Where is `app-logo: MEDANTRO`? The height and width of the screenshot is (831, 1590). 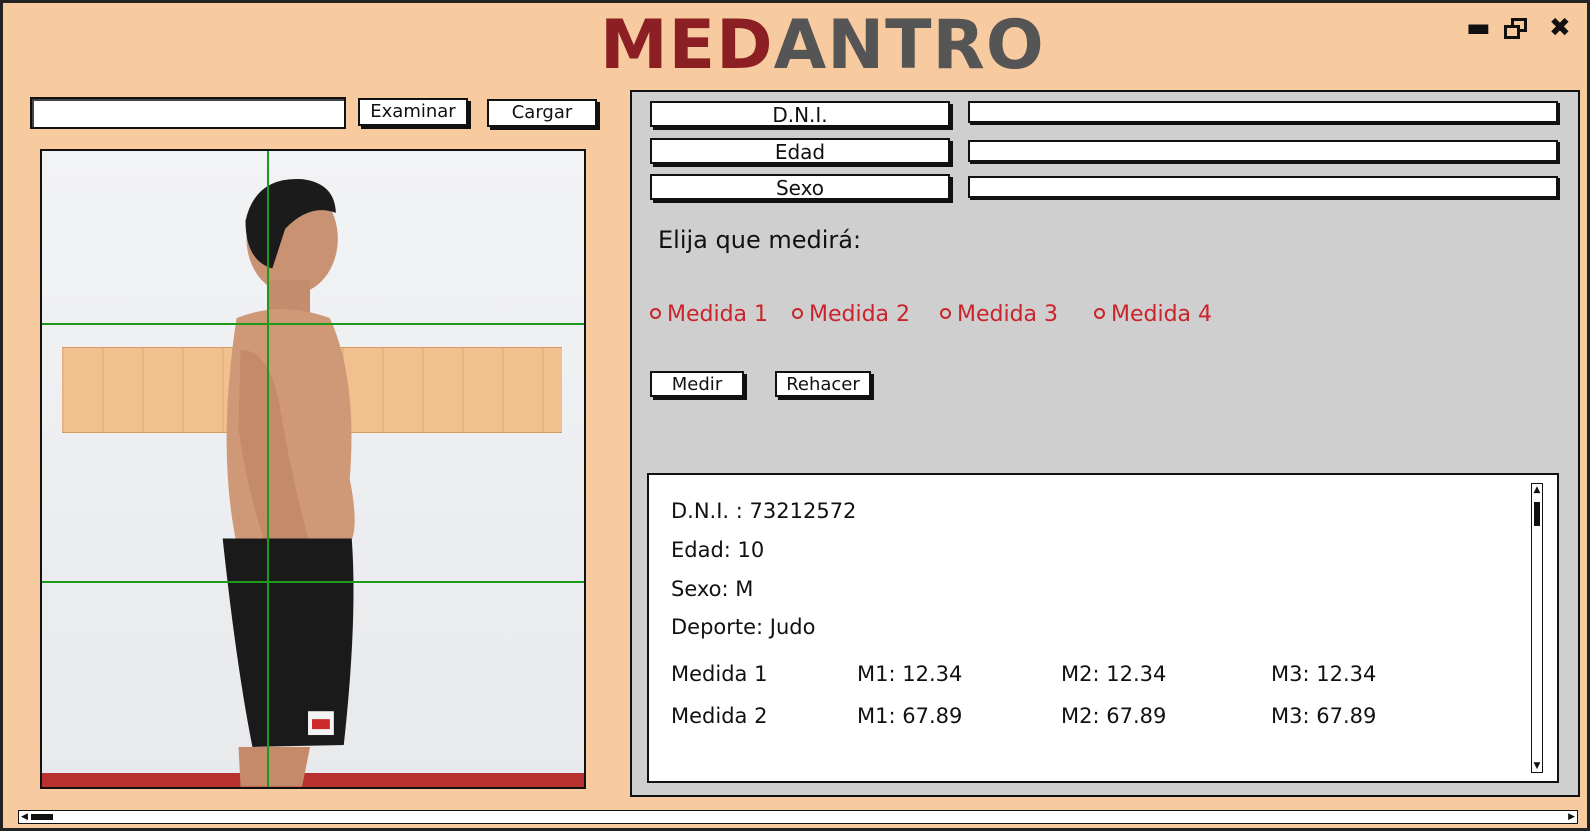 app-logo: MEDANTRO is located at coordinates (822, 46).